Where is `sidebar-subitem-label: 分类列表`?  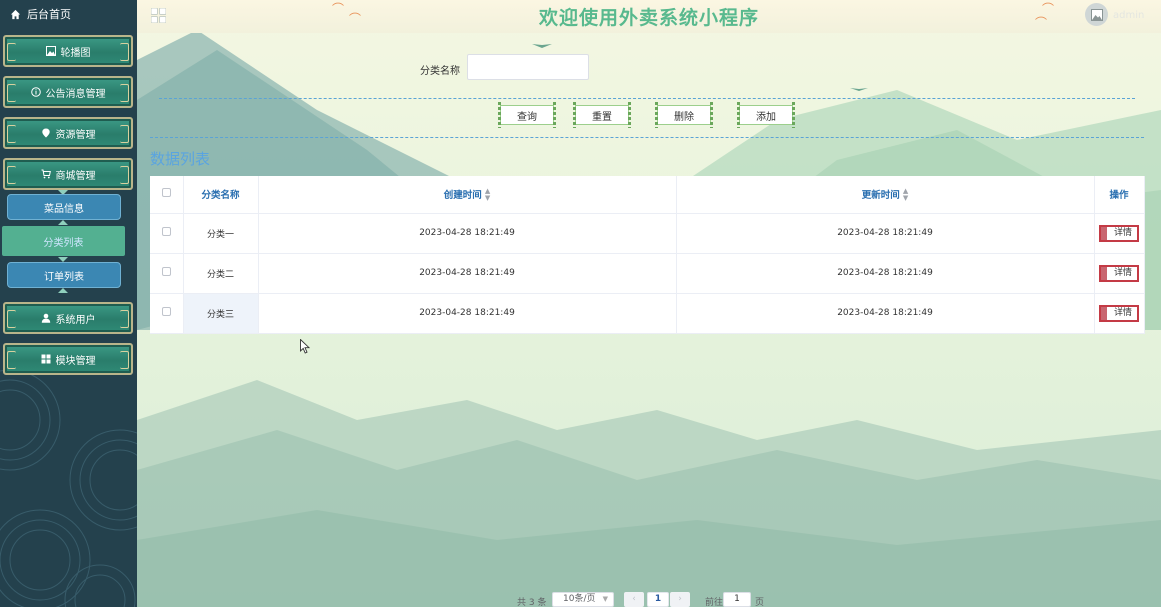 sidebar-subitem-label: 分类列表 is located at coordinates (63, 243).